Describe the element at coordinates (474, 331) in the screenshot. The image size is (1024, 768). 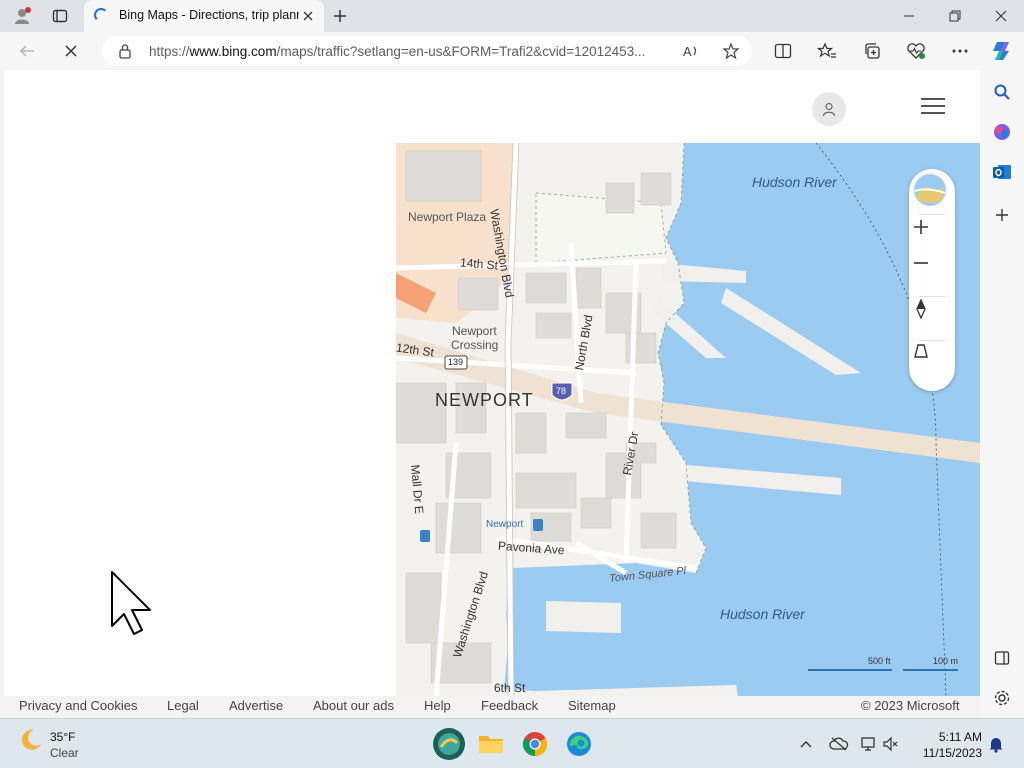
I see `newport-crossing-label-1: Newport` at that location.